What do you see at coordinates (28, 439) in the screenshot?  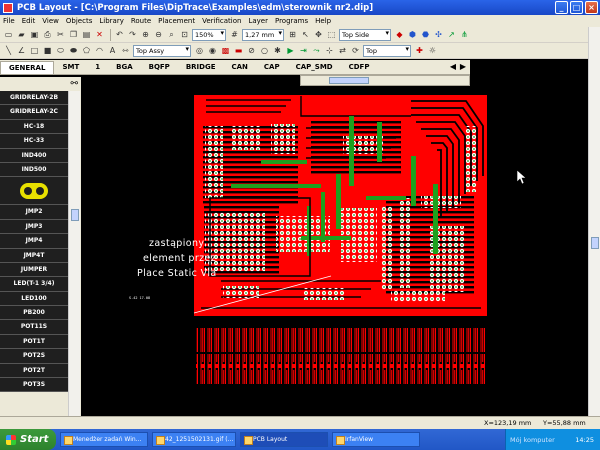 I see `start-button: Start` at bounding box center [28, 439].